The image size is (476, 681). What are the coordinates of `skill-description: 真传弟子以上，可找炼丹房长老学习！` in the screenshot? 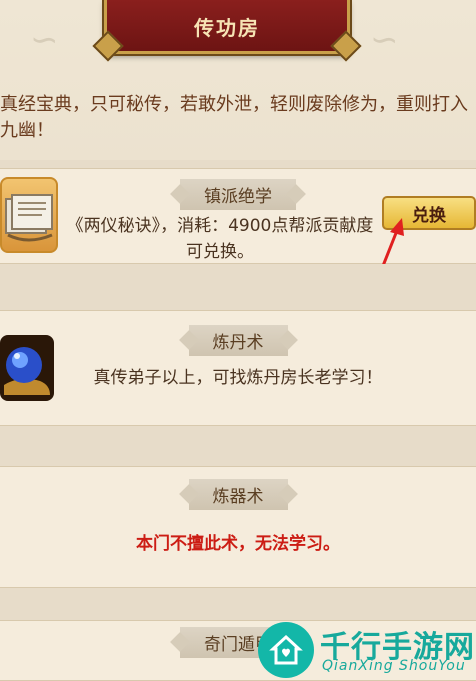 It's located at (238, 378).